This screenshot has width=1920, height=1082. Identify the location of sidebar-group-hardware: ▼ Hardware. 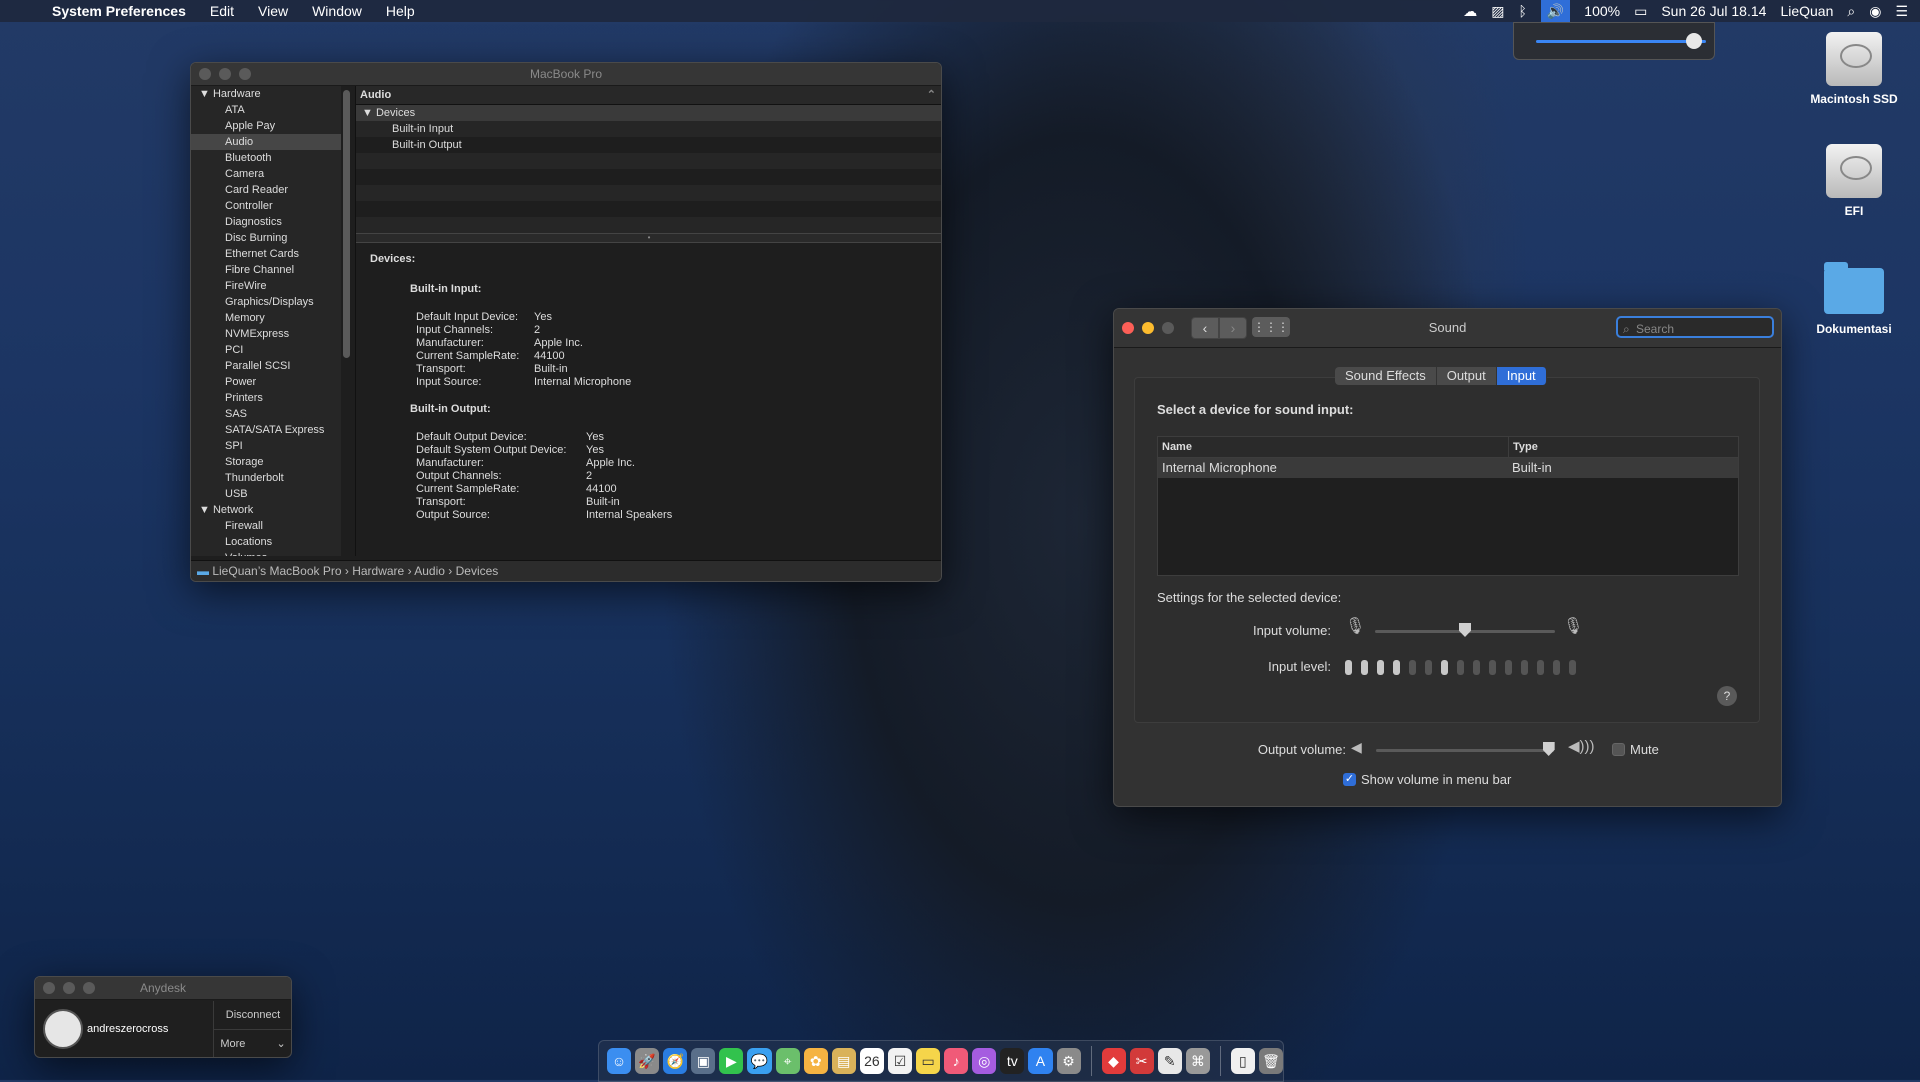
(266, 94).